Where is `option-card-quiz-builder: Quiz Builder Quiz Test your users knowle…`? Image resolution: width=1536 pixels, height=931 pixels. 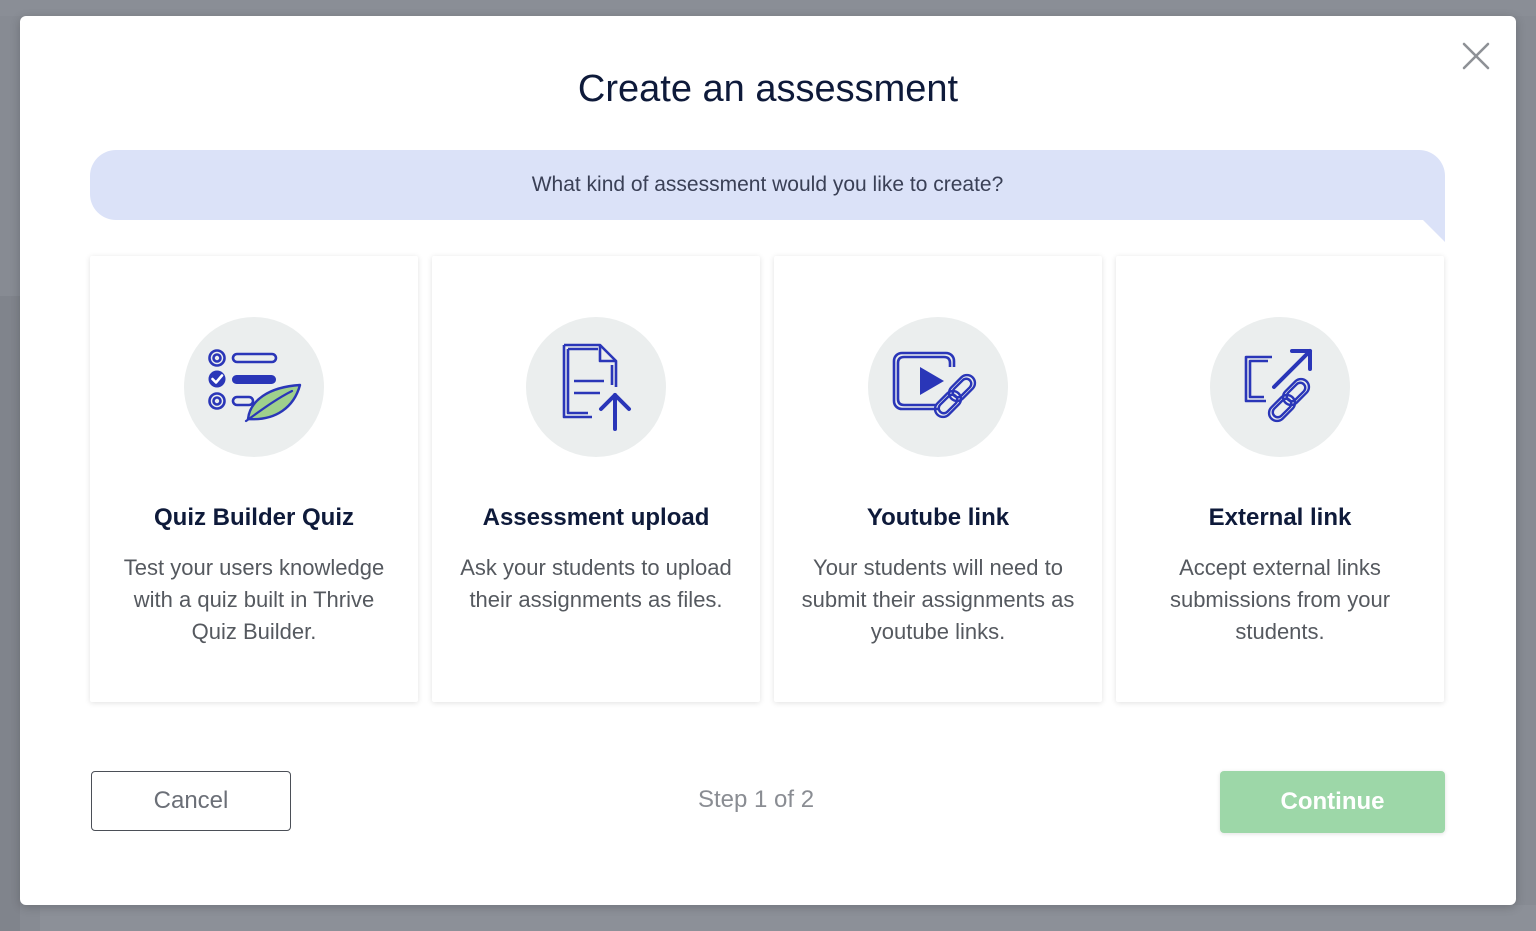
option-card-quiz-builder: Quiz Builder Quiz Test your users knowle… is located at coordinates (254, 479).